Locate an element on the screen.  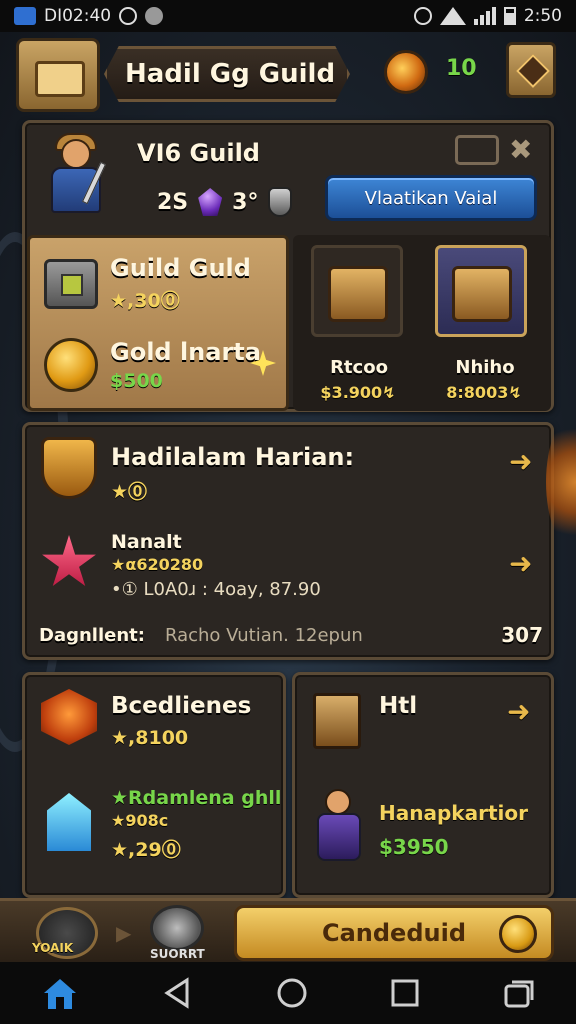
task-name: Nanalt is located at coordinates (146, 542).